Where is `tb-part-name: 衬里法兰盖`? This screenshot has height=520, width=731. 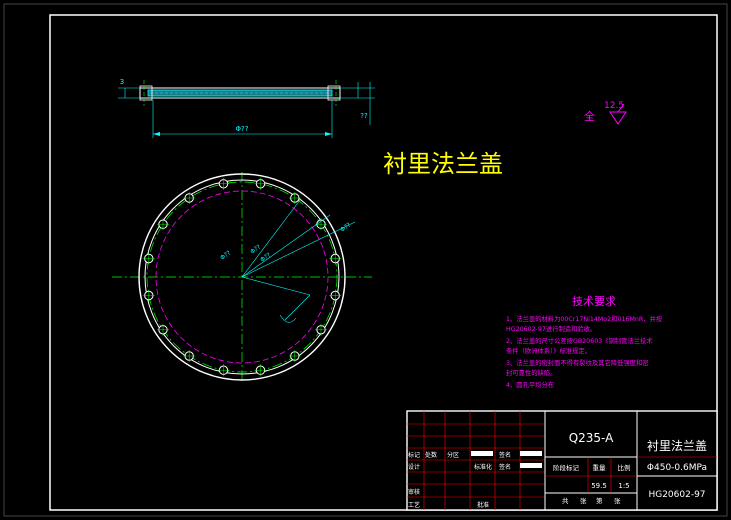 tb-part-name: 衬里法兰盖 is located at coordinates (677, 446).